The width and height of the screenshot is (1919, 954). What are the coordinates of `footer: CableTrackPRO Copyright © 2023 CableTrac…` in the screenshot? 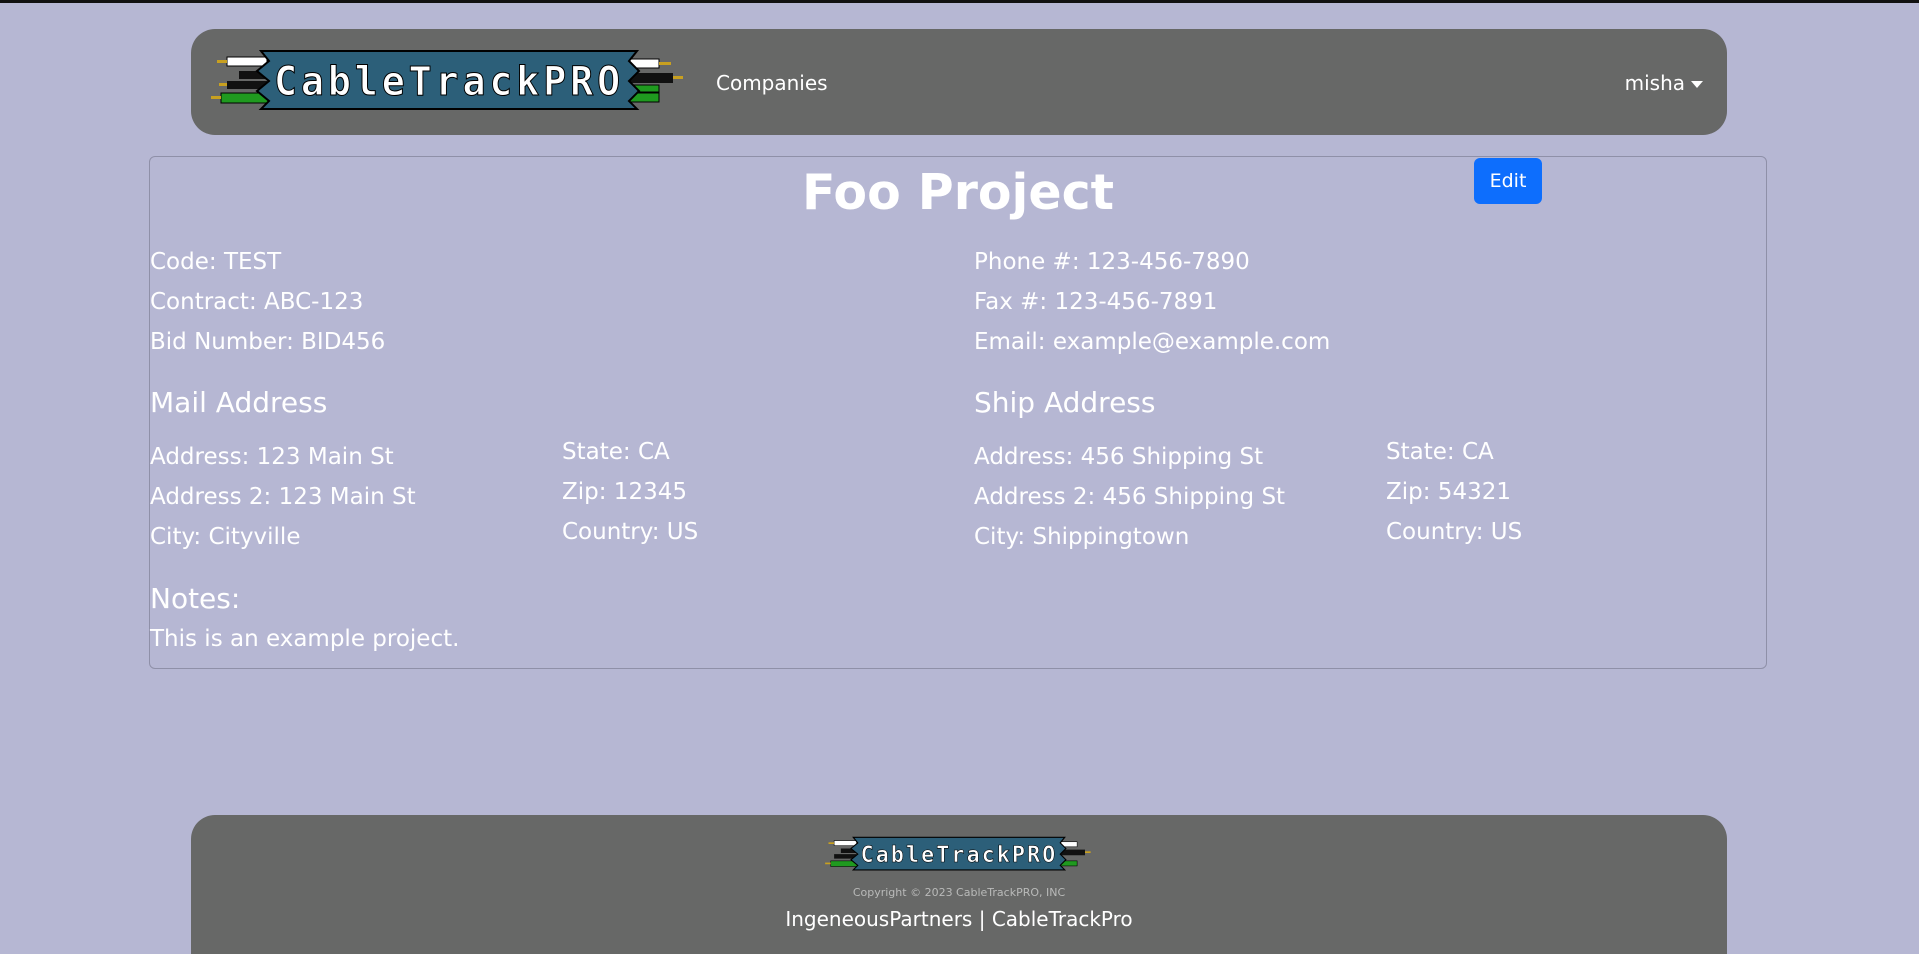 It's located at (959, 884).